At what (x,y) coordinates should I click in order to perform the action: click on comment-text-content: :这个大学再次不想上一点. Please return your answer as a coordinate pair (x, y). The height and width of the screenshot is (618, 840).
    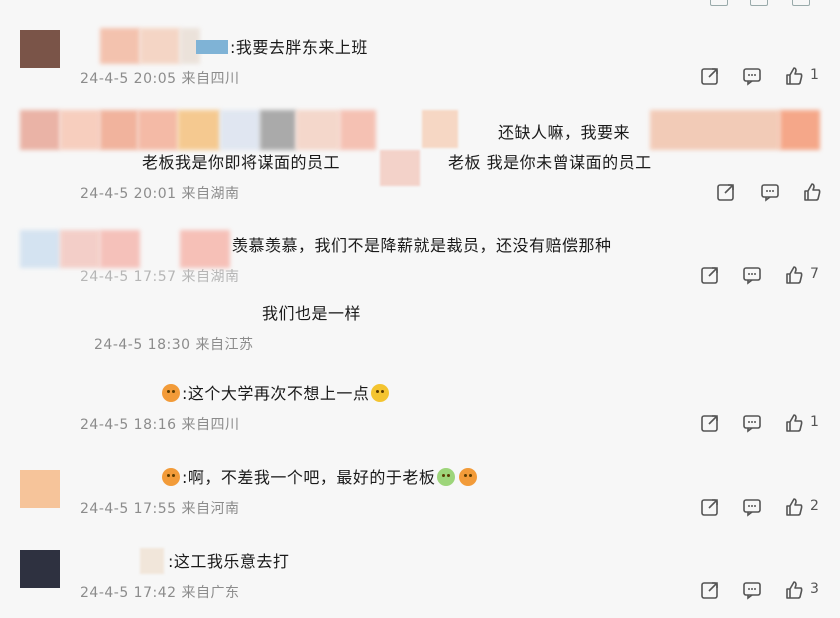
    Looking at the image, I should click on (276, 393).